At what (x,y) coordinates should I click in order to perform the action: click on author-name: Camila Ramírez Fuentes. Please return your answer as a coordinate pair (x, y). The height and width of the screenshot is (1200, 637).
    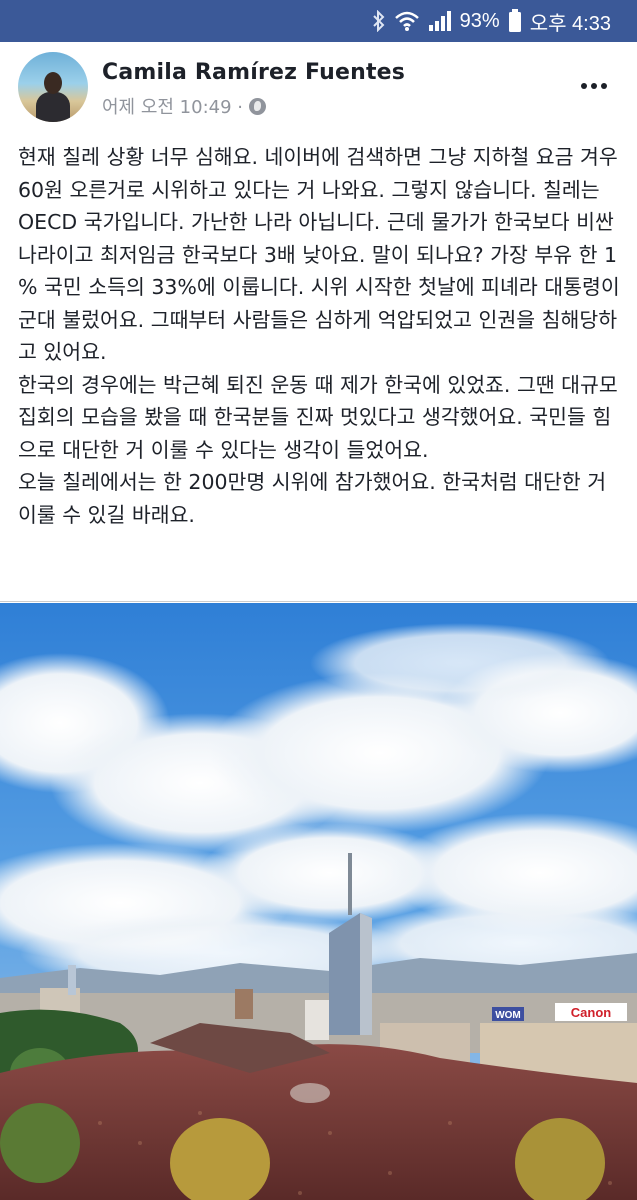
    Looking at the image, I should click on (253, 72).